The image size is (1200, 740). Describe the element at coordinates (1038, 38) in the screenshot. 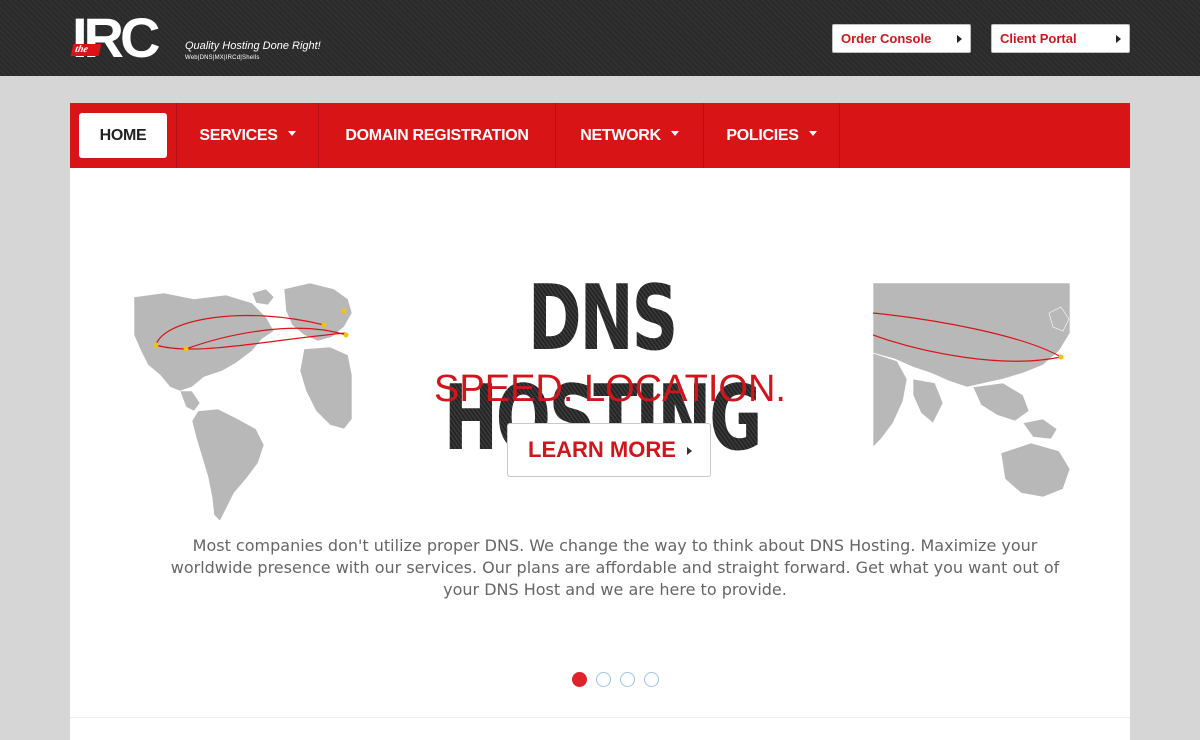

I see `client-portal-label: Client Portal` at that location.